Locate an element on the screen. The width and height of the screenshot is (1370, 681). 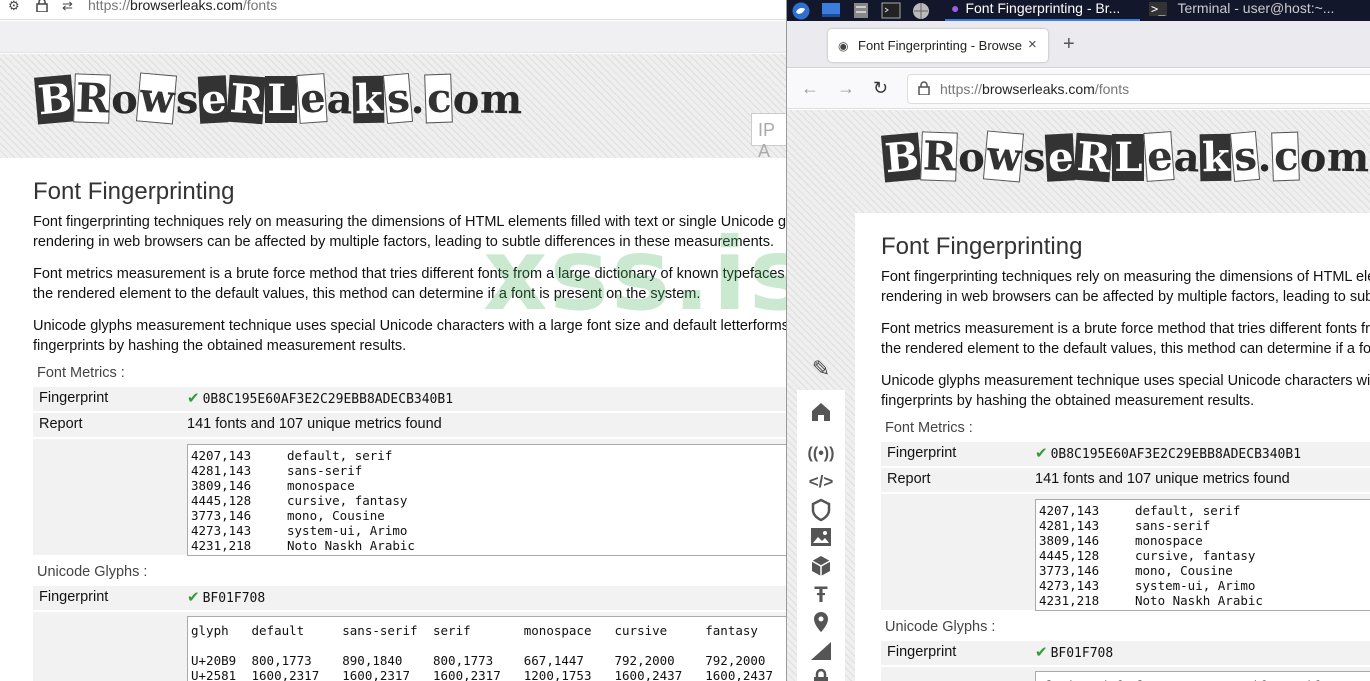
image-icon is located at coordinates (821, 540).